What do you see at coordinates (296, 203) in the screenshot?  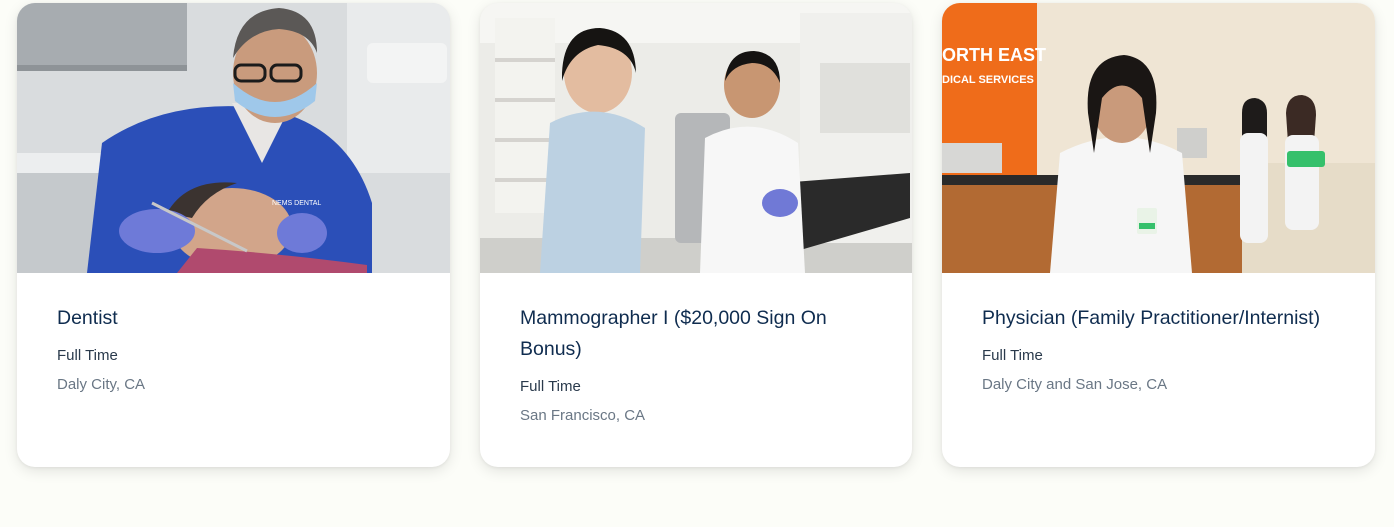 I see `dentist-badge-text: NEMS DENTAL` at bounding box center [296, 203].